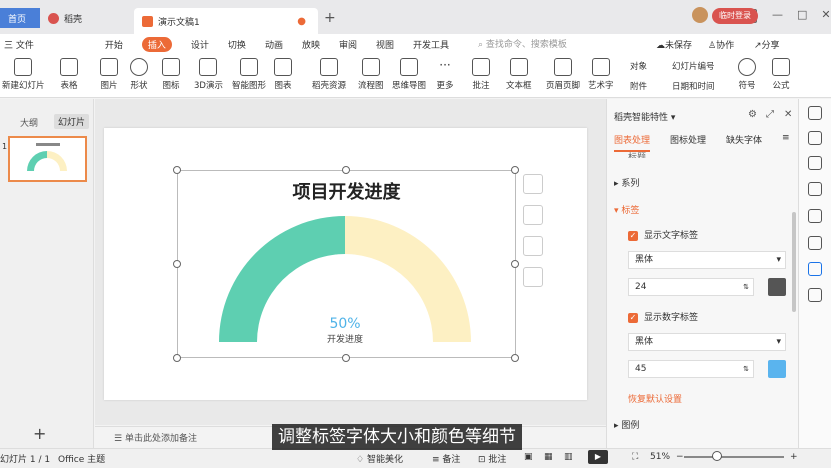  Describe the element at coordinates (744, 142) in the screenshot. I see `tab-missing-fonts: 缺失字体` at that location.